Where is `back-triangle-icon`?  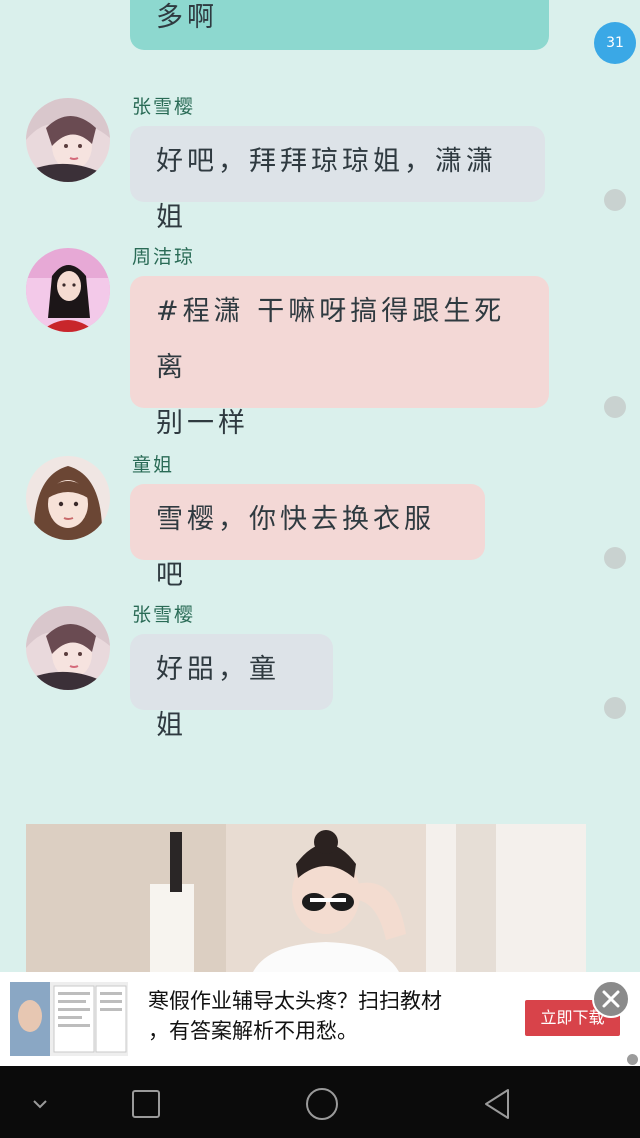 back-triangle-icon is located at coordinates (498, 1104).